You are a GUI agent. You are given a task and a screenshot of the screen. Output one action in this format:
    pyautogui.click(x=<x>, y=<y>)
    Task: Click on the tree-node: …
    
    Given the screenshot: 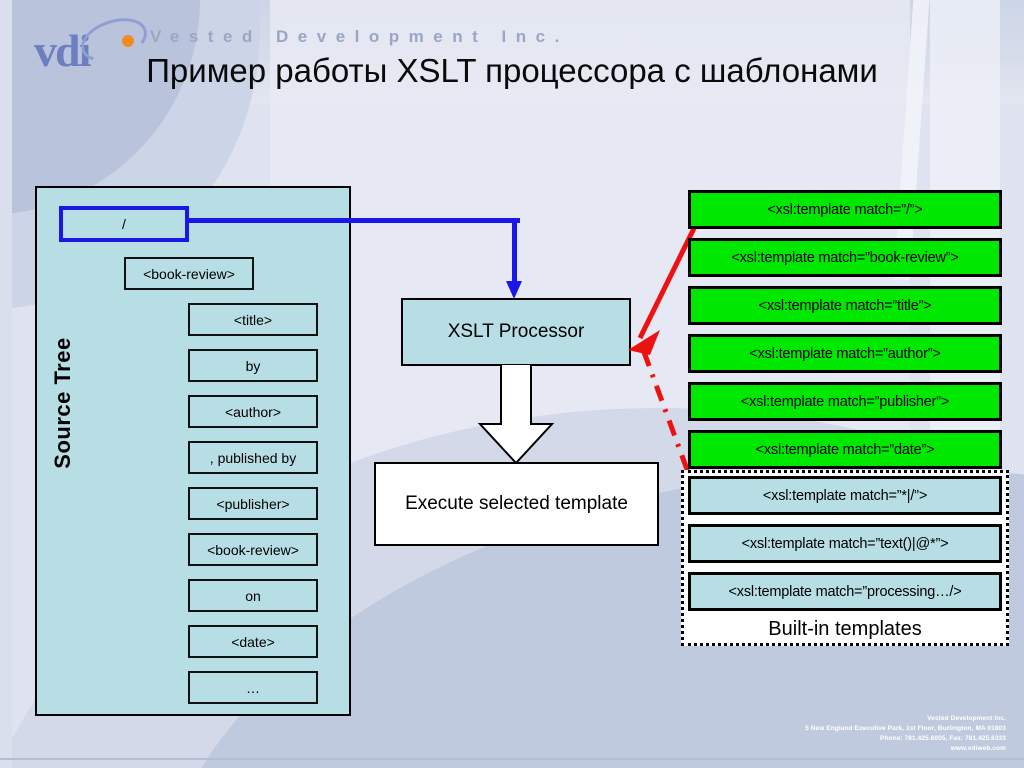 What is the action you would take?
    pyautogui.click(x=253, y=687)
    